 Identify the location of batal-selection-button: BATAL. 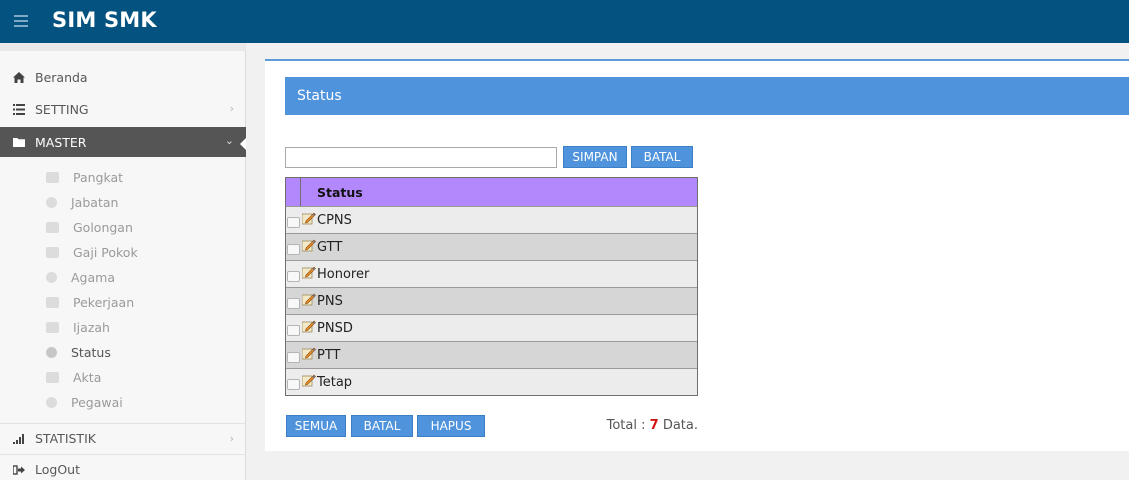
(382, 426).